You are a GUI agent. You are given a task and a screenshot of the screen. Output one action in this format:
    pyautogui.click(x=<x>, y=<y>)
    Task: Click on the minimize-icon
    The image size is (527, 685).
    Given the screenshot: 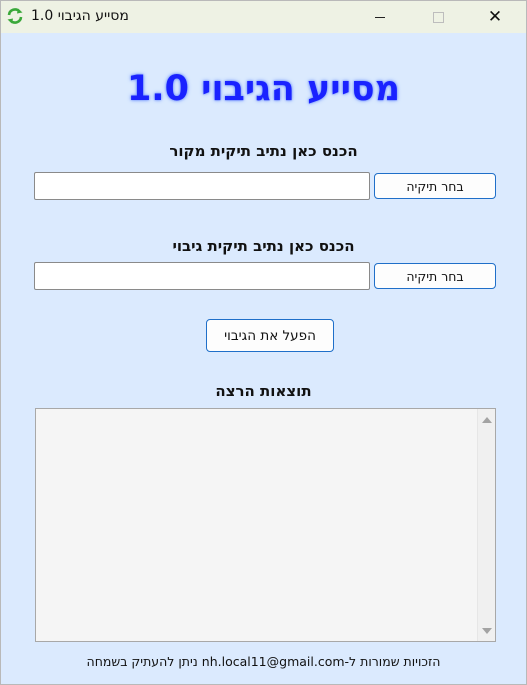 What is the action you would take?
    pyautogui.click(x=380, y=17)
    